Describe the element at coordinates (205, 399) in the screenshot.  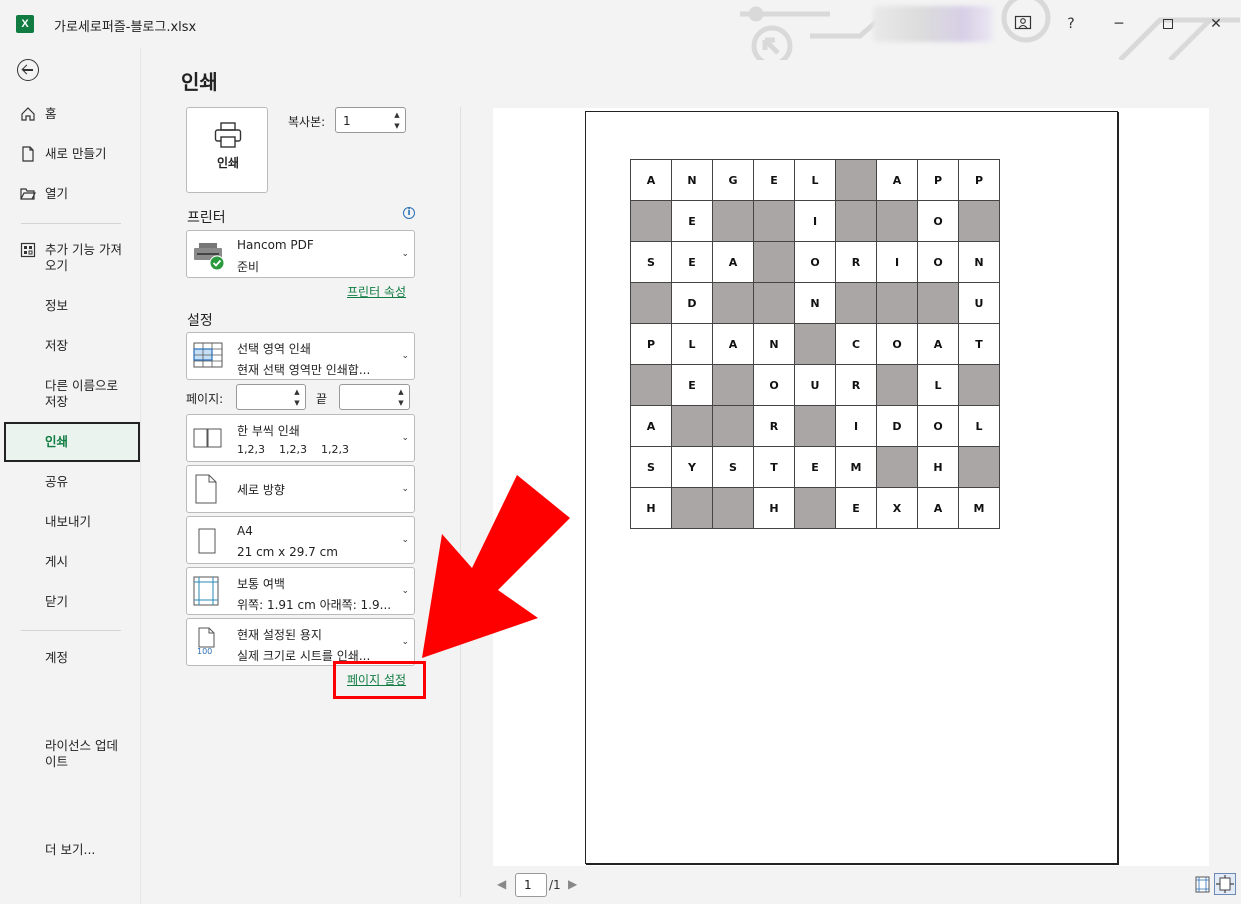
I see `pages-from-label: 페이지:` at that location.